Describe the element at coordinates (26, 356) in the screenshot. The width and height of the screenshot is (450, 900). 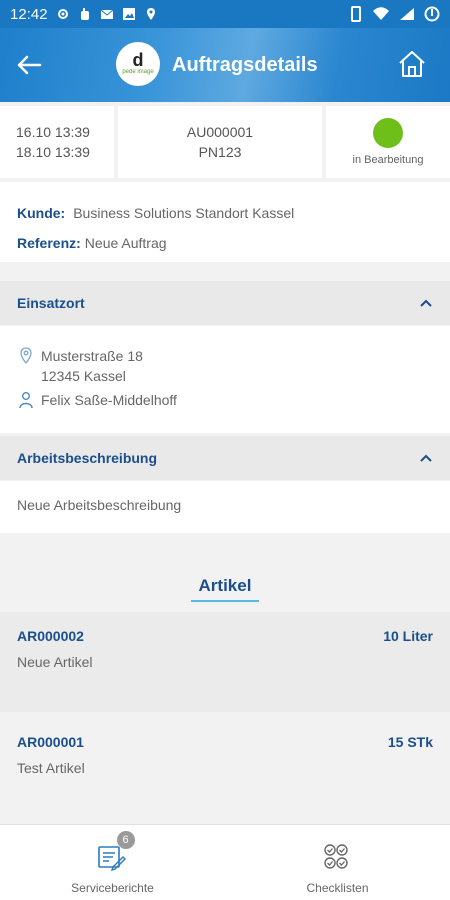
I see `map-pin-icon` at that location.